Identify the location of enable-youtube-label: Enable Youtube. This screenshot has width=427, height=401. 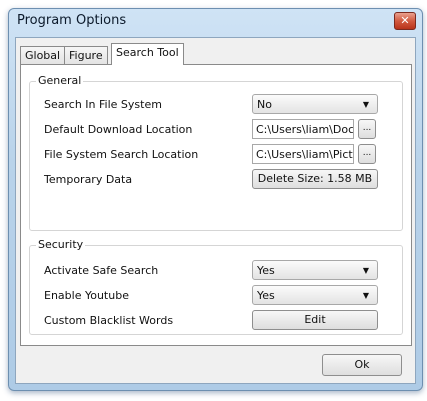
(86, 295).